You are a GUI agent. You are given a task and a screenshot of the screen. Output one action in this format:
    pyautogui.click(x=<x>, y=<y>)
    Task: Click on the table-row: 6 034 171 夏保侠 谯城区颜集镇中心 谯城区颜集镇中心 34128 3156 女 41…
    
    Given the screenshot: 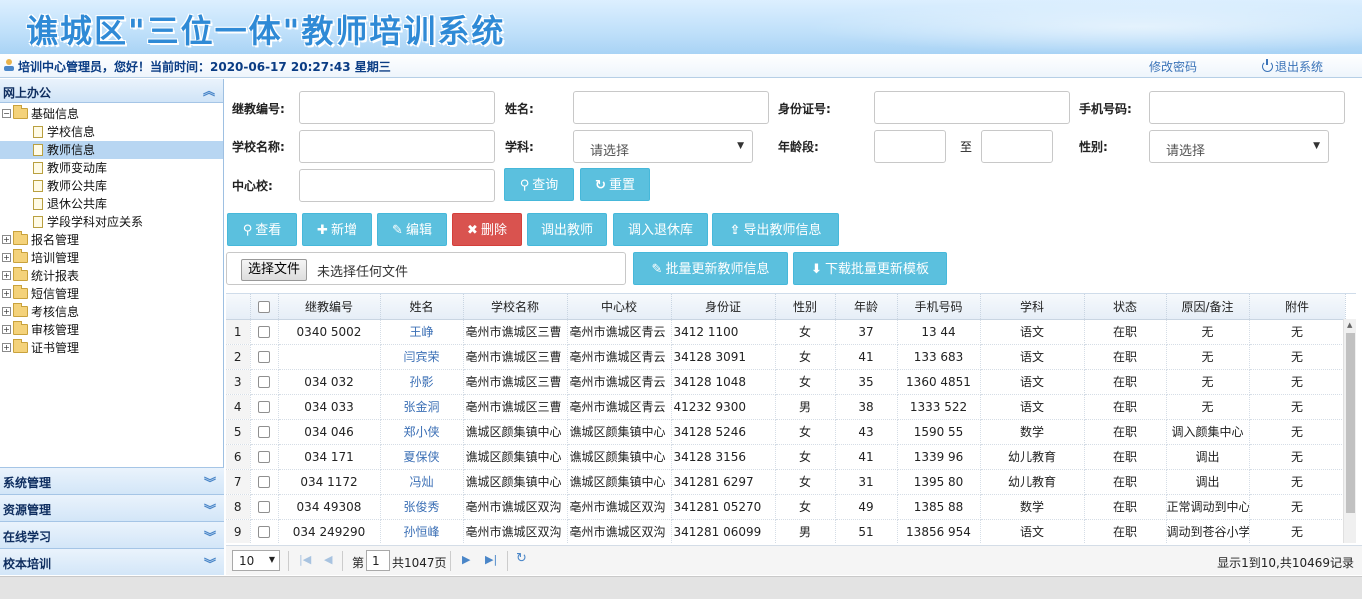 What is the action you would take?
    pyautogui.click(x=786, y=457)
    